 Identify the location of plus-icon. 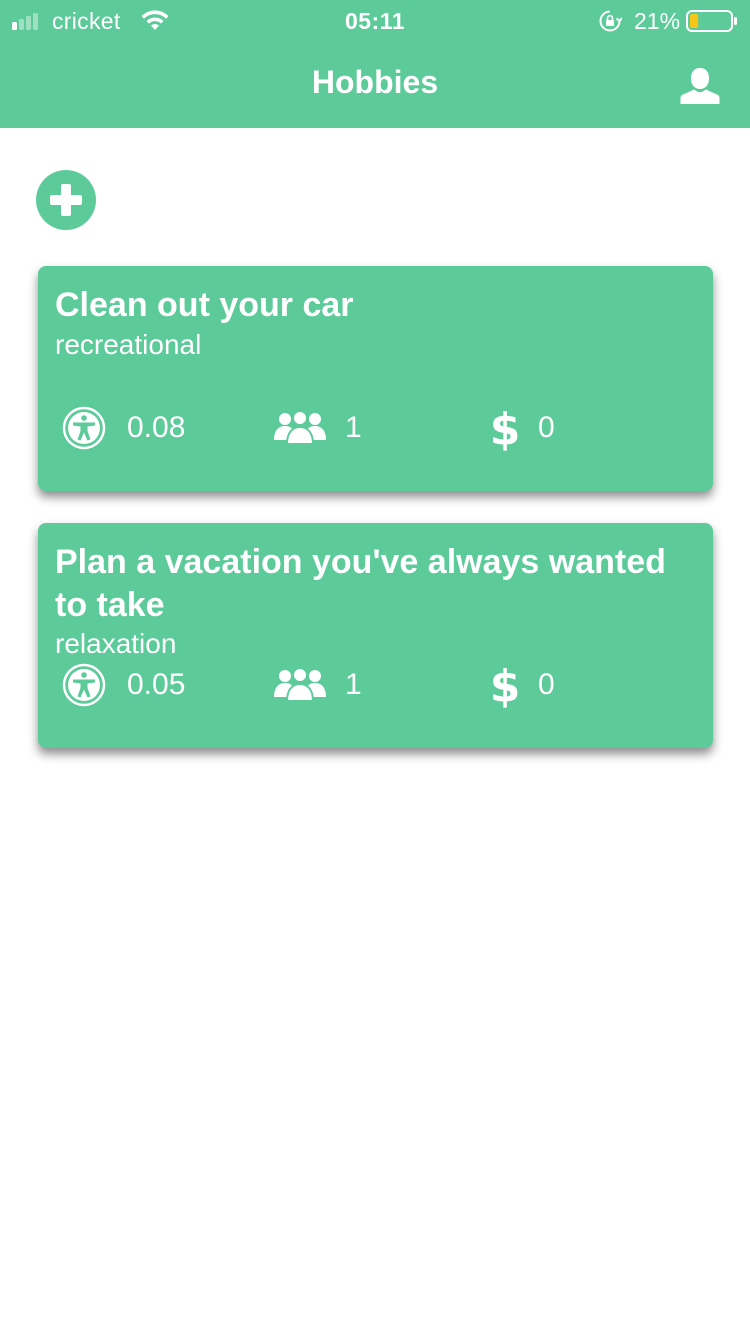
(66, 200).